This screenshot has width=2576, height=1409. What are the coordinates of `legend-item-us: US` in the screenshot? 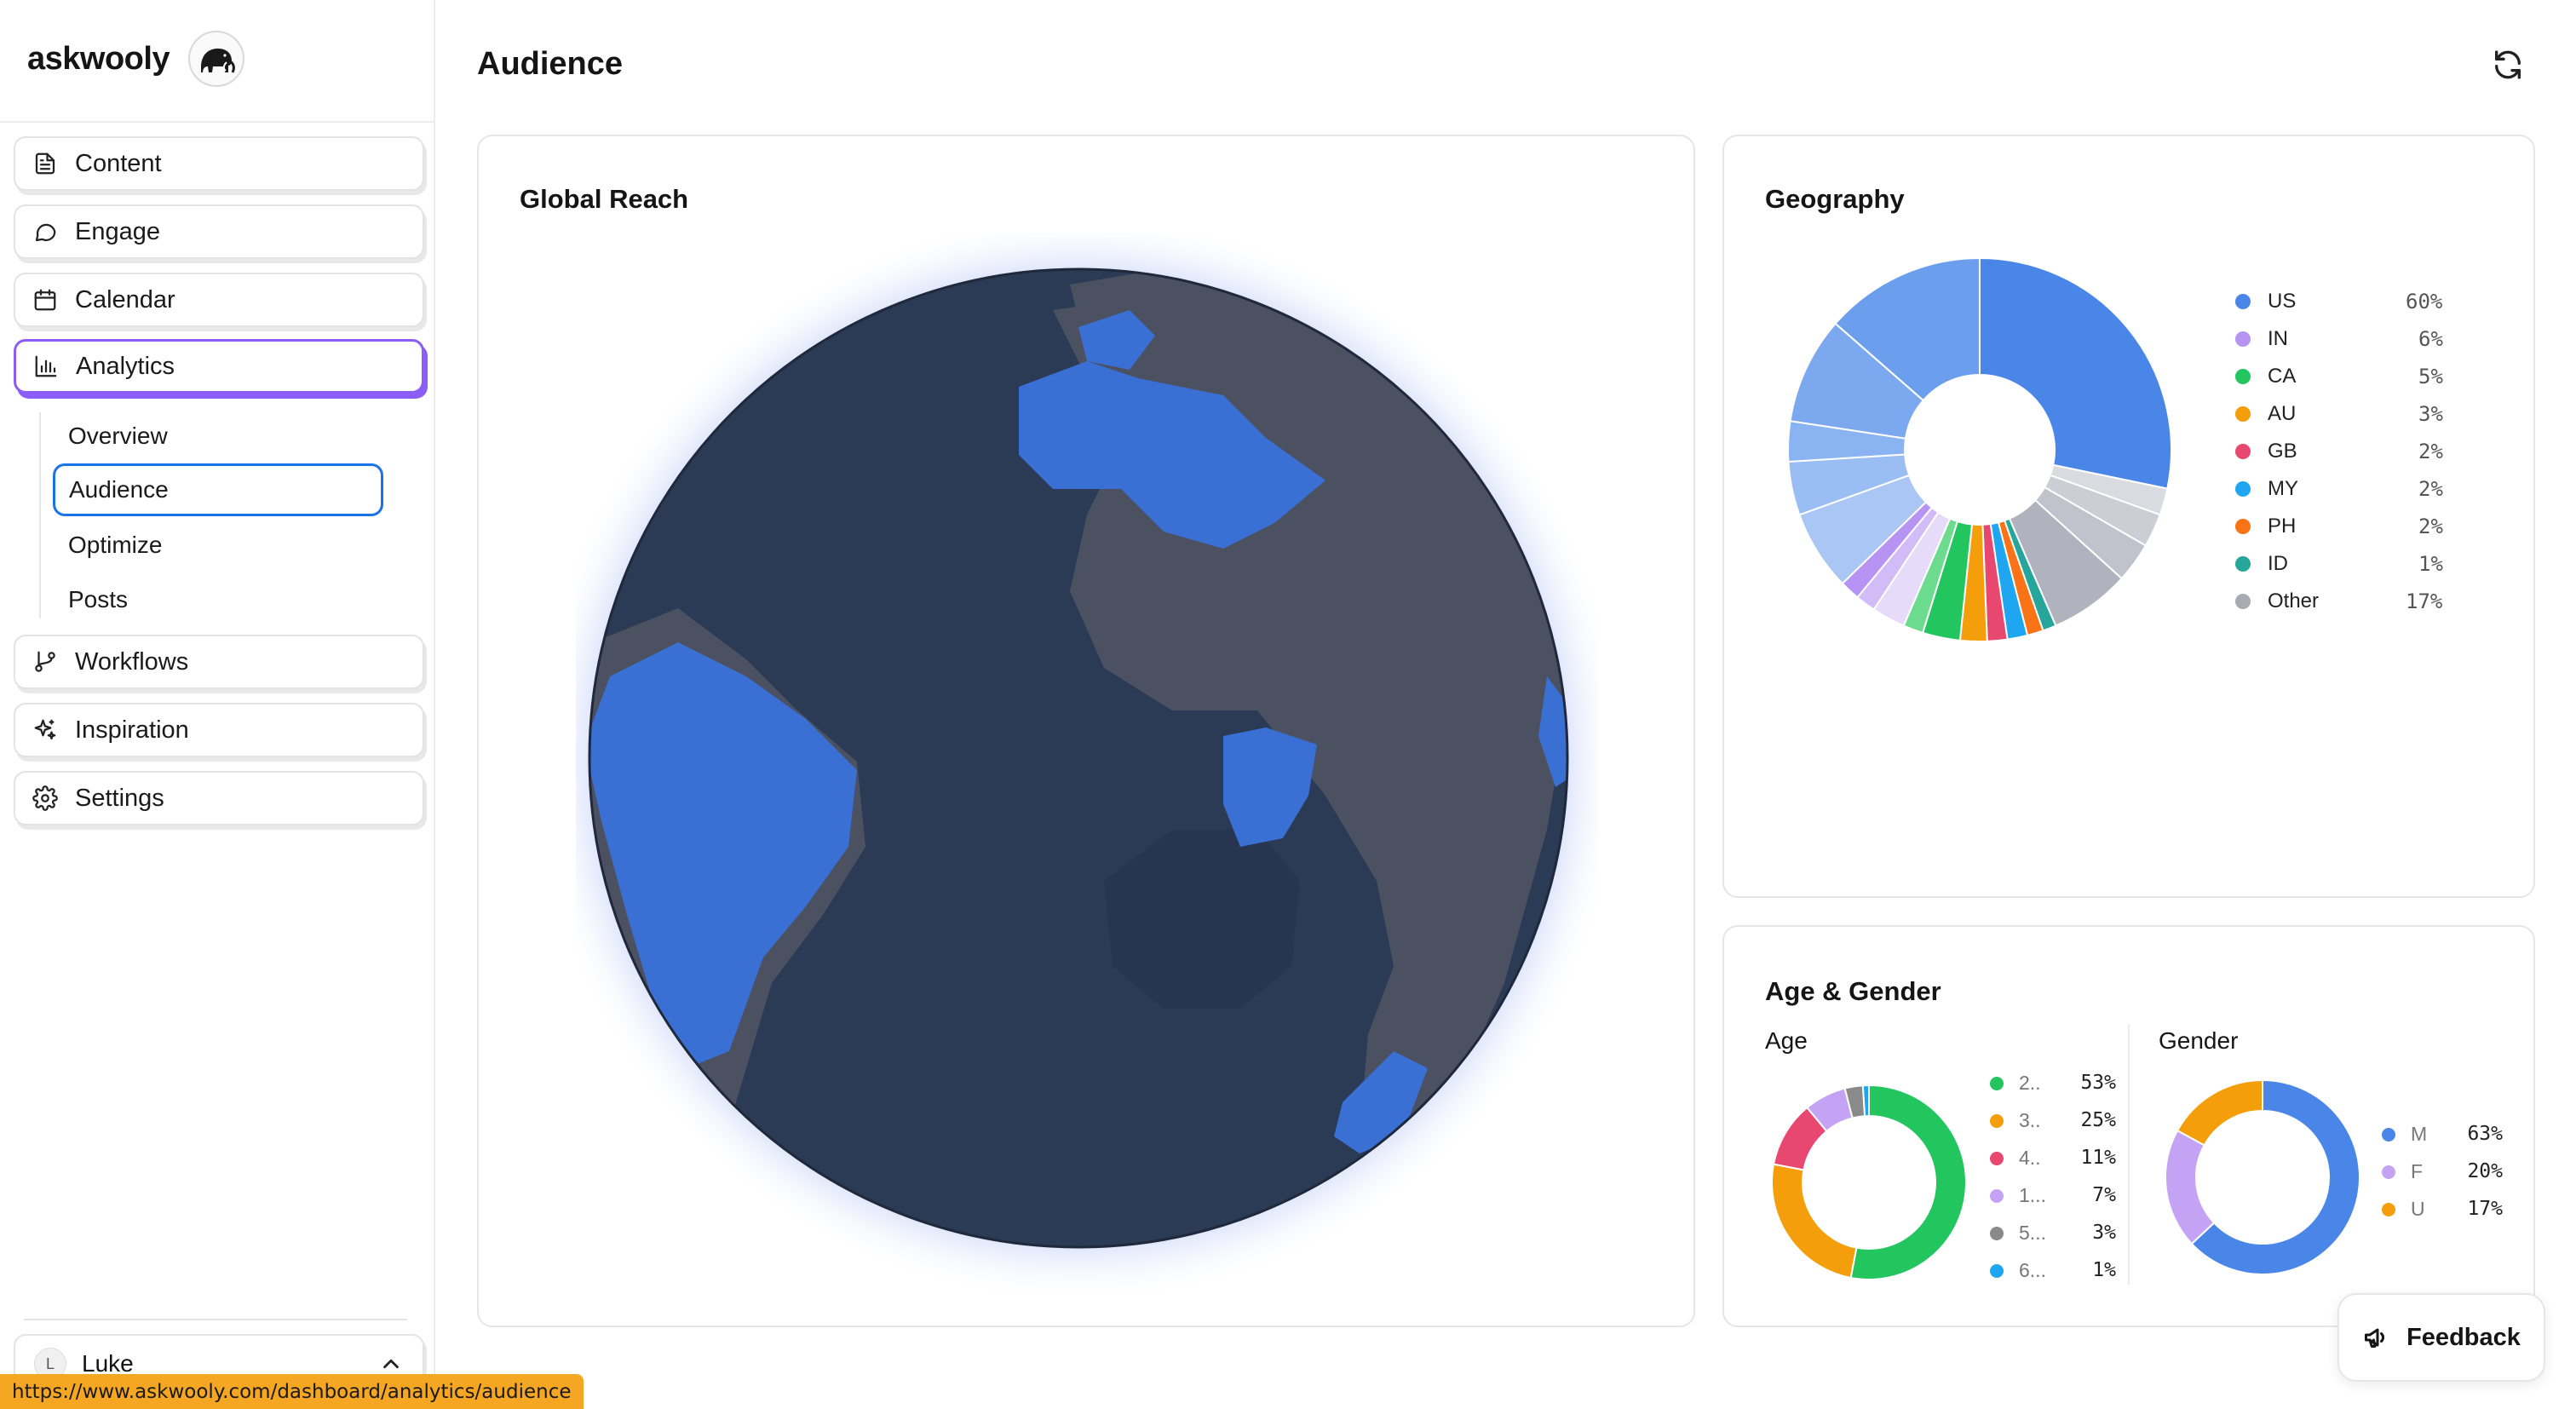 It's located at (2266, 301).